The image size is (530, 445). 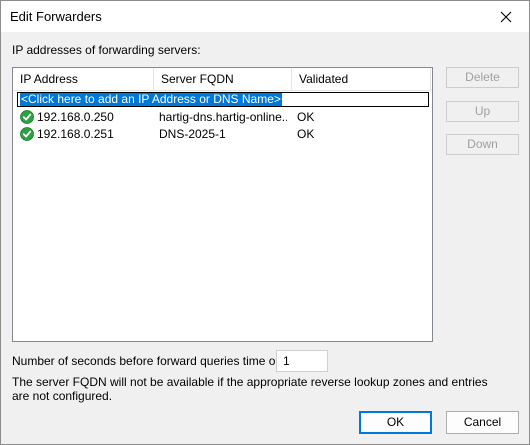 What do you see at coordinates (265, 16) in the screenshot?
I see `title-bar: Edit Forwarders` at bounding box center [265, 16].